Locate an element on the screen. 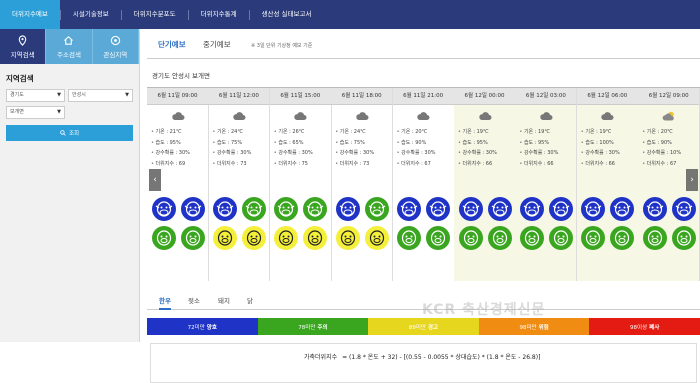 The image size is (700, 383). temperature-value: 기온 : 24℃ is located at coordinates (229, 132).